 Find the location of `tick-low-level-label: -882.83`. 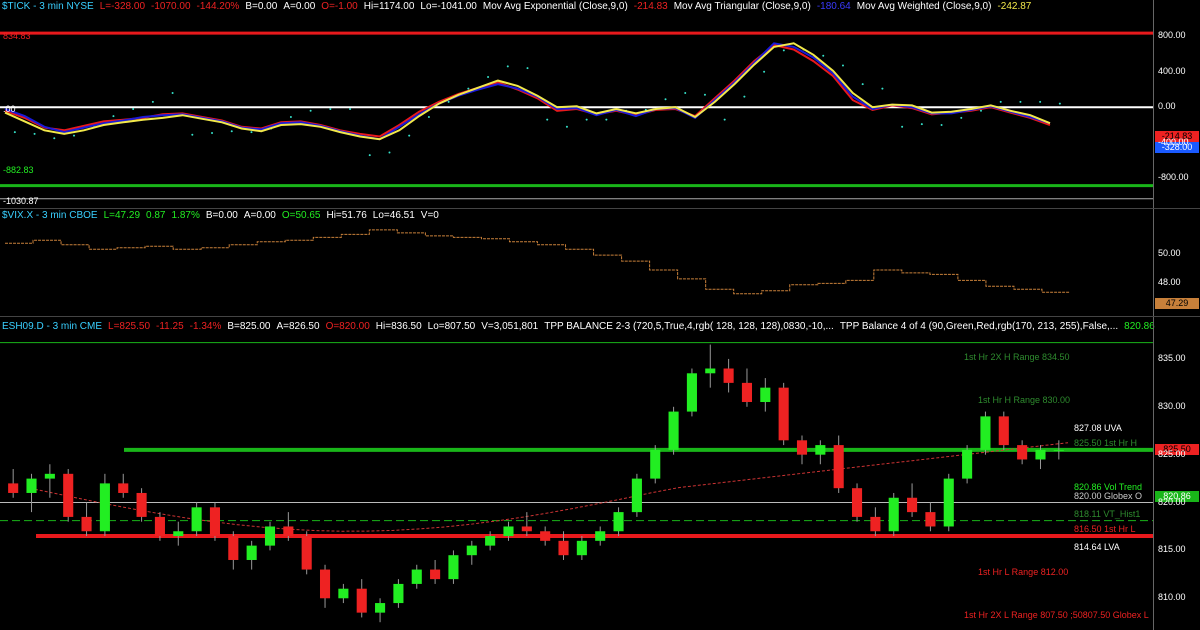

tick-low-level-label: -882.83 is located at coordinates (18, 170).